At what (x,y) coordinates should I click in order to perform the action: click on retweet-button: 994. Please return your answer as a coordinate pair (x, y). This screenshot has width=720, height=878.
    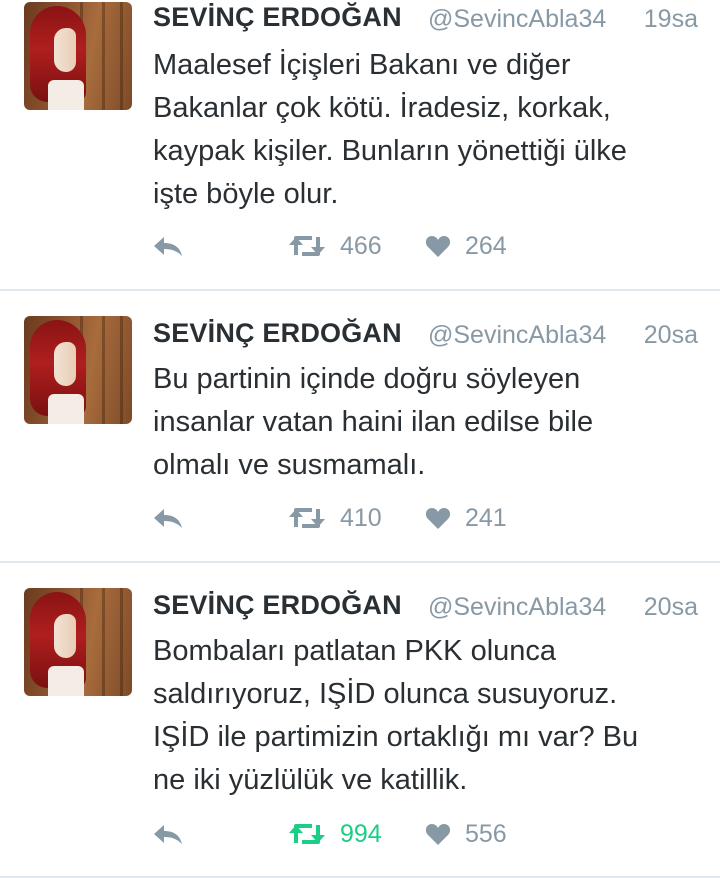
    Looking at the image, I should click on (335, 834).